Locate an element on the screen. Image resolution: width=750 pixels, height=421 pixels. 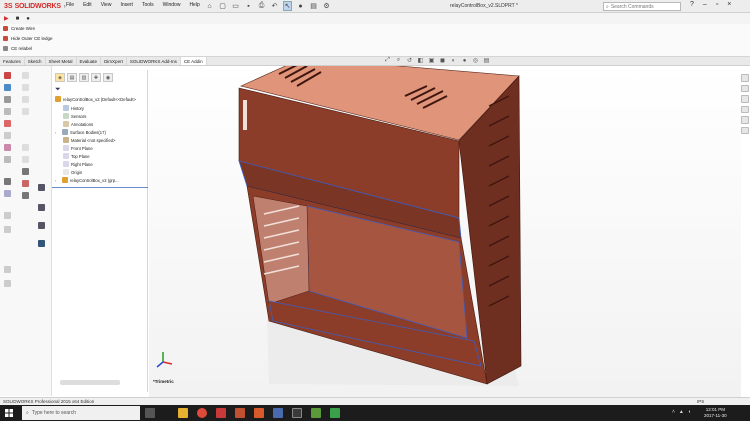
scene-icon: ◎ is located at coordinates (475, 60).